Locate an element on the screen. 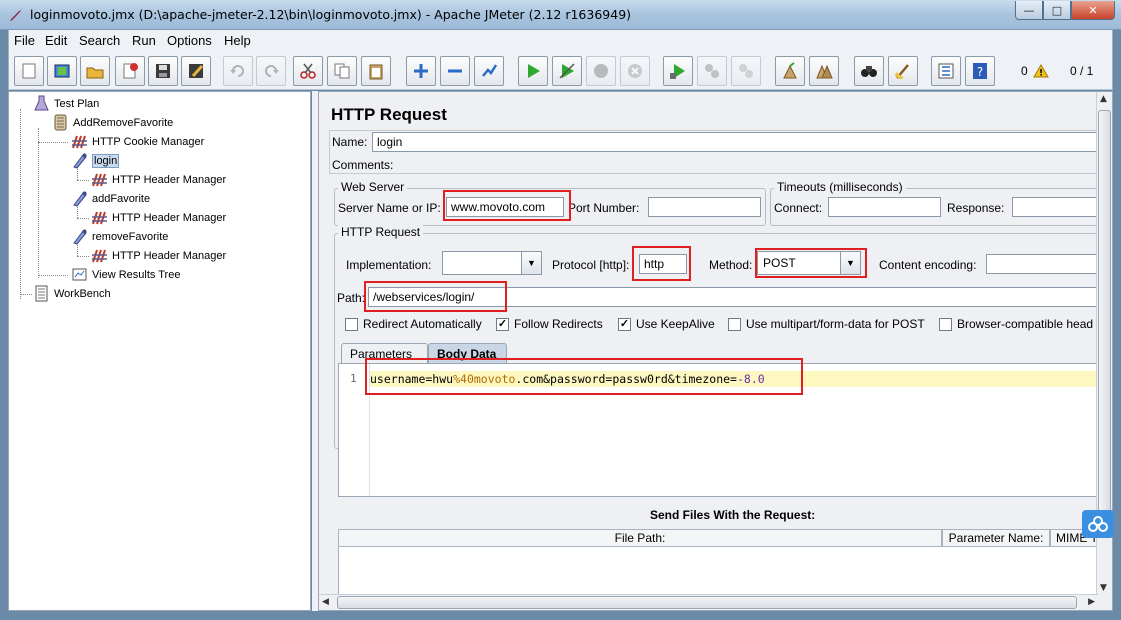 The image size is (1121, 620). annotation-box-protocol is located at coordinates (661, 263).